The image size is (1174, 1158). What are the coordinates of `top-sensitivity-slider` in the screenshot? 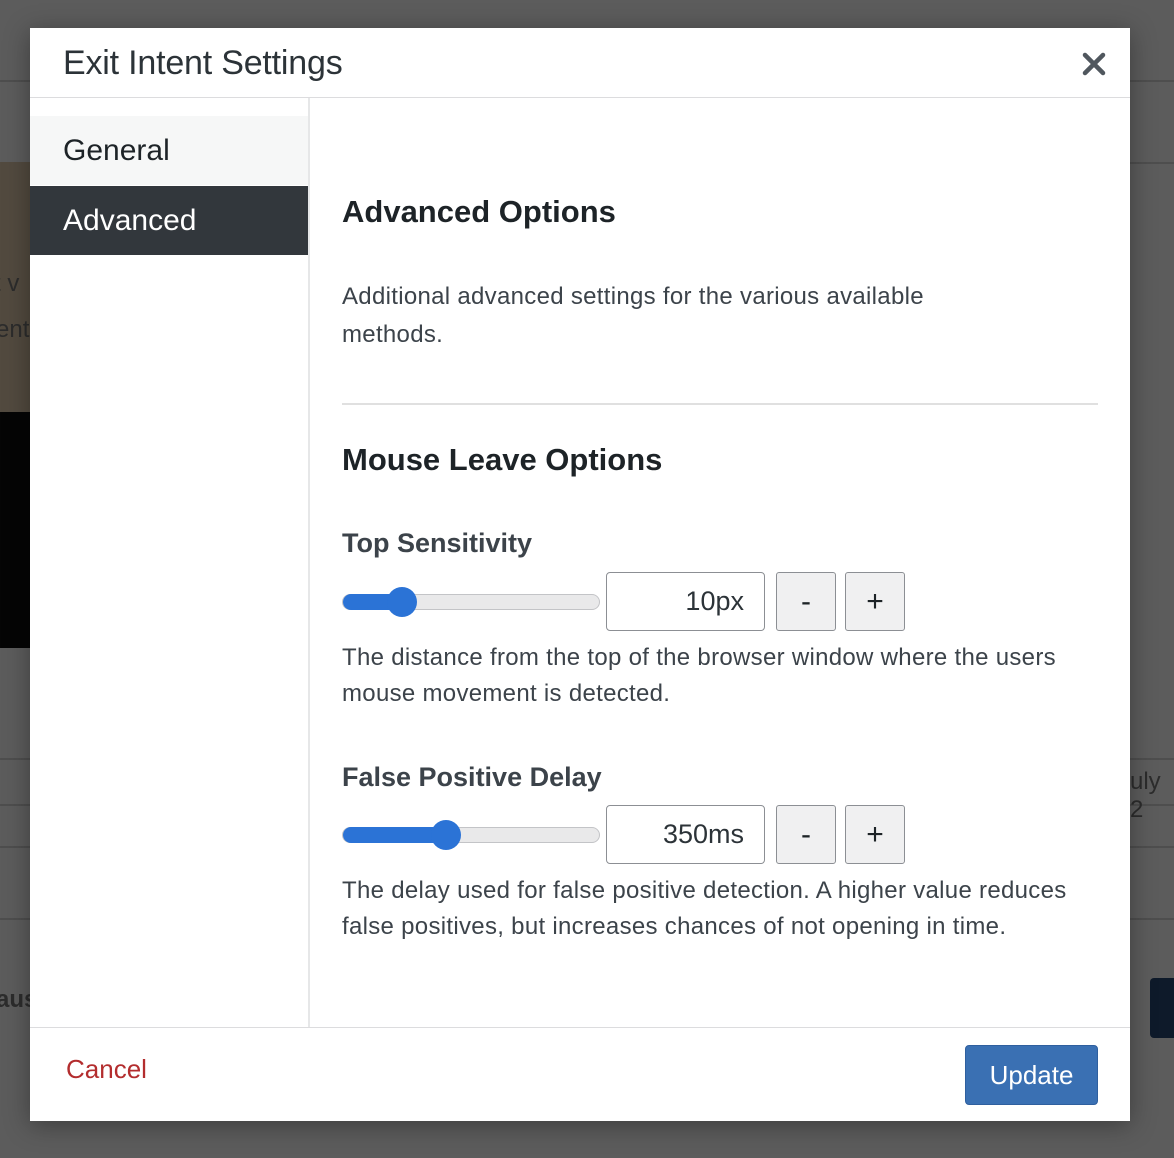 It's located at (471, 602).